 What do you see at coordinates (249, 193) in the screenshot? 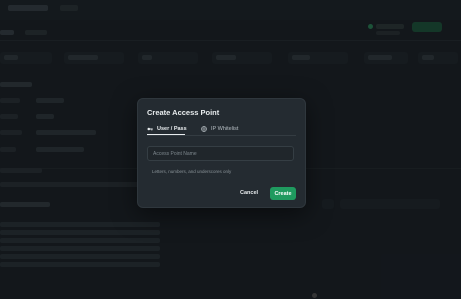
I see `cancel-button: Cancel` at bounding box center [249, 193].